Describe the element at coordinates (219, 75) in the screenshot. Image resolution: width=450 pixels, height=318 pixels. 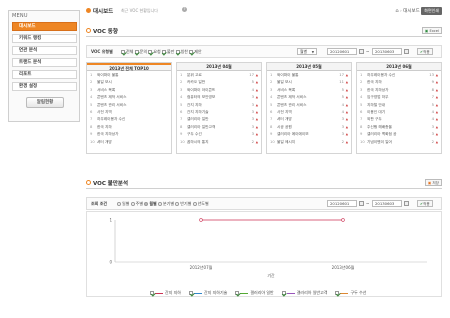
I see `keyword-row: 1 분위 고르 17 ▲` at that location.